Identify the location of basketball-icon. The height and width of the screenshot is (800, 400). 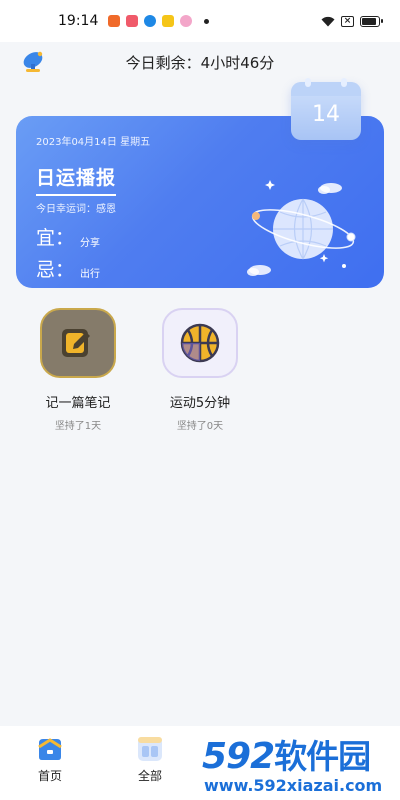
(200, 343).